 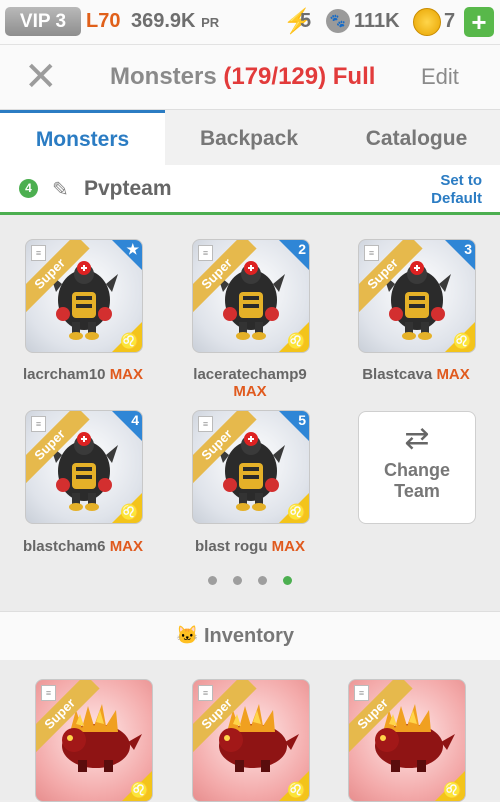 What do you see at coordinates (187, 635) in the screenshot?
I see `monster-face-icon: 🐱` at bounding box center [187, 635].